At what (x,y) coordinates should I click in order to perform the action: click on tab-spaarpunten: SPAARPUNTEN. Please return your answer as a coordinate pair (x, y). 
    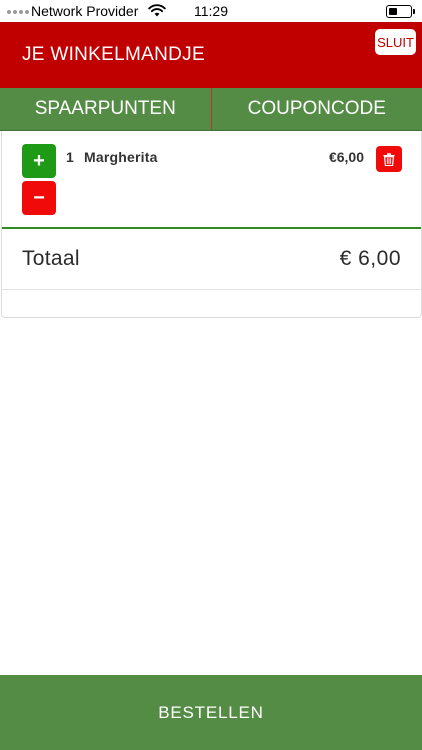
    Looking at the image, I should click on (106, 109).